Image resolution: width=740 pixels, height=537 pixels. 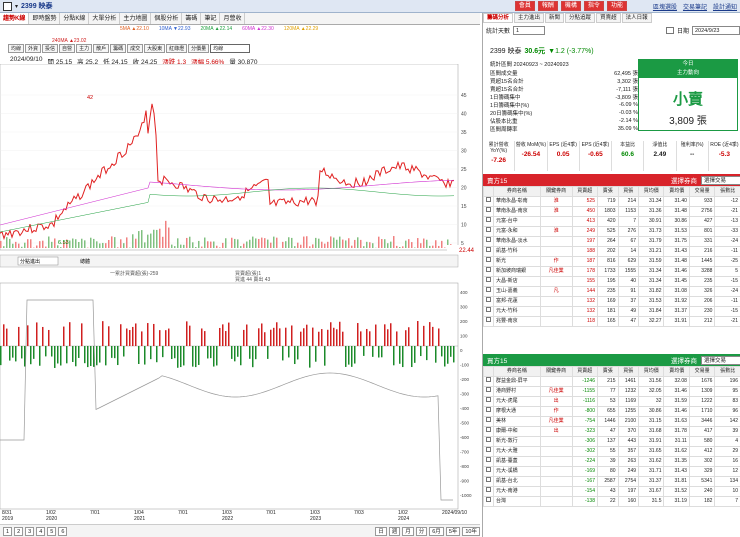 I want to click on subtab-volume: 成交, so click(x=135, y=48).